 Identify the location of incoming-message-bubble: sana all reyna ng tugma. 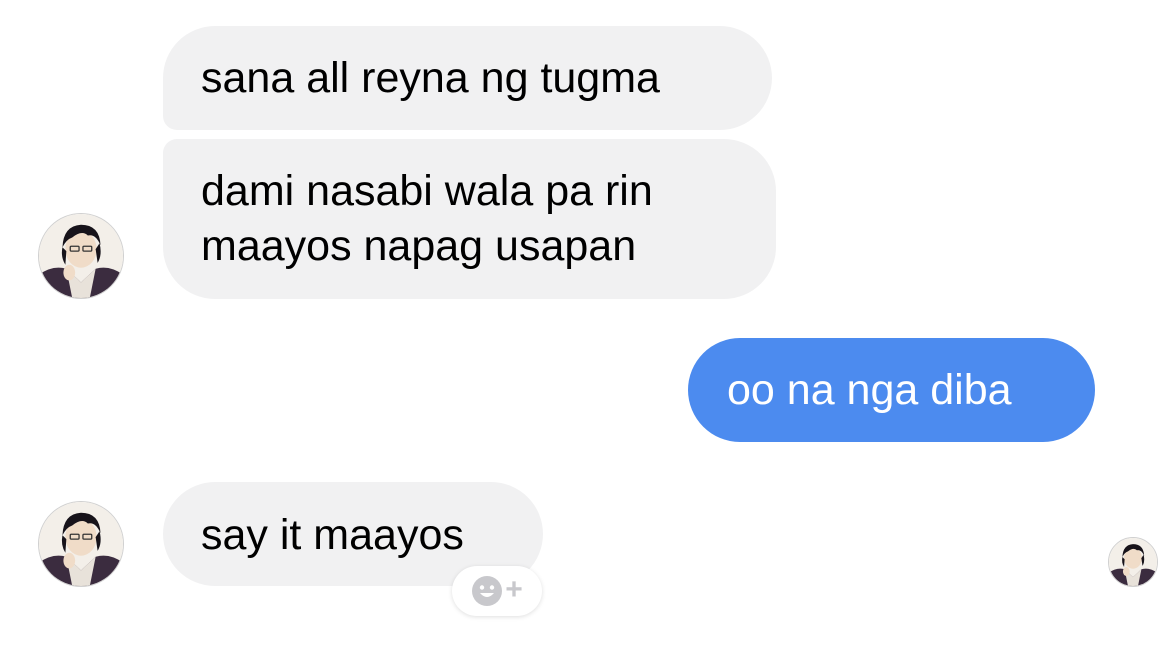
(467, 78).